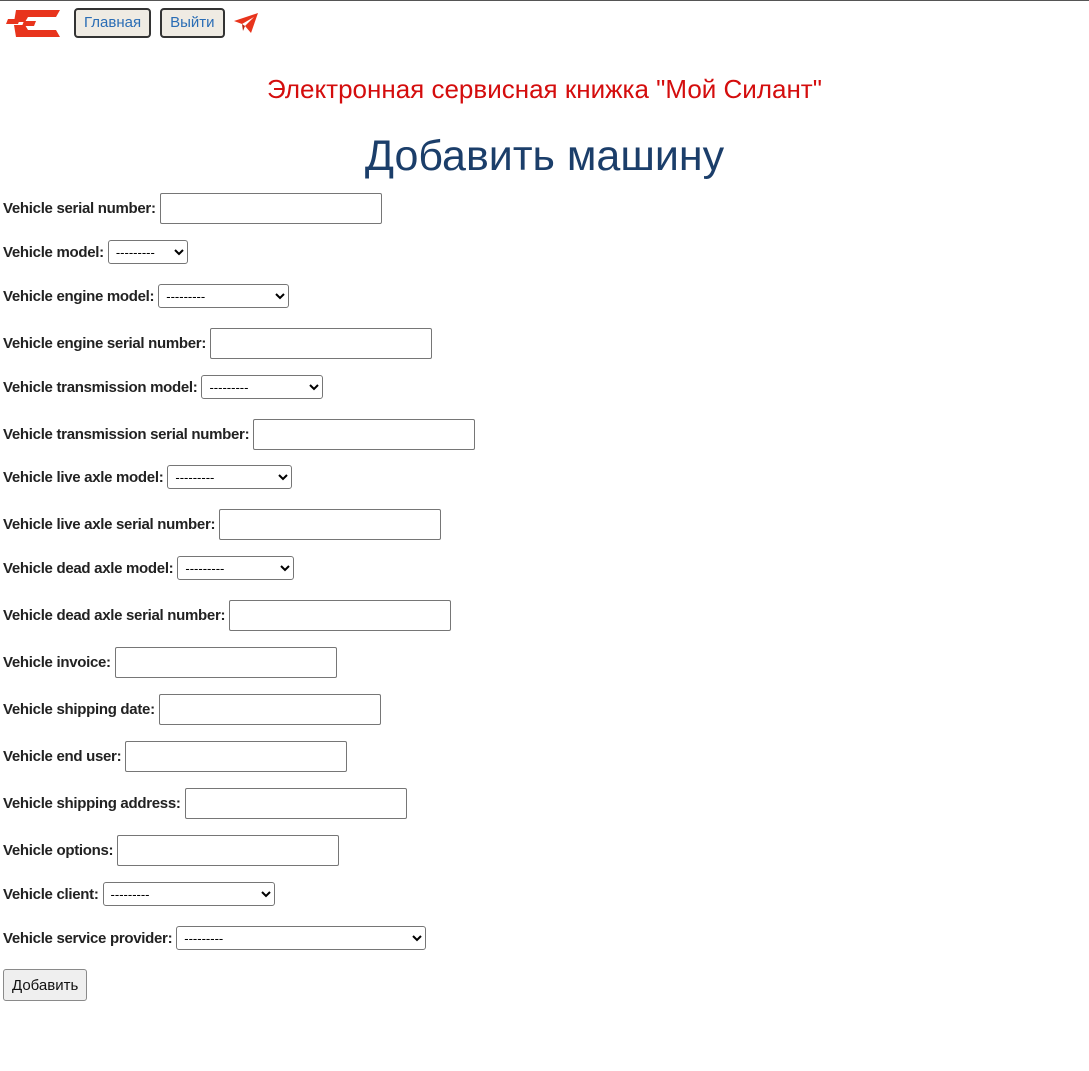  I want to click on transmission-model-label: Vehicle transmission model:, so click(100, 387).